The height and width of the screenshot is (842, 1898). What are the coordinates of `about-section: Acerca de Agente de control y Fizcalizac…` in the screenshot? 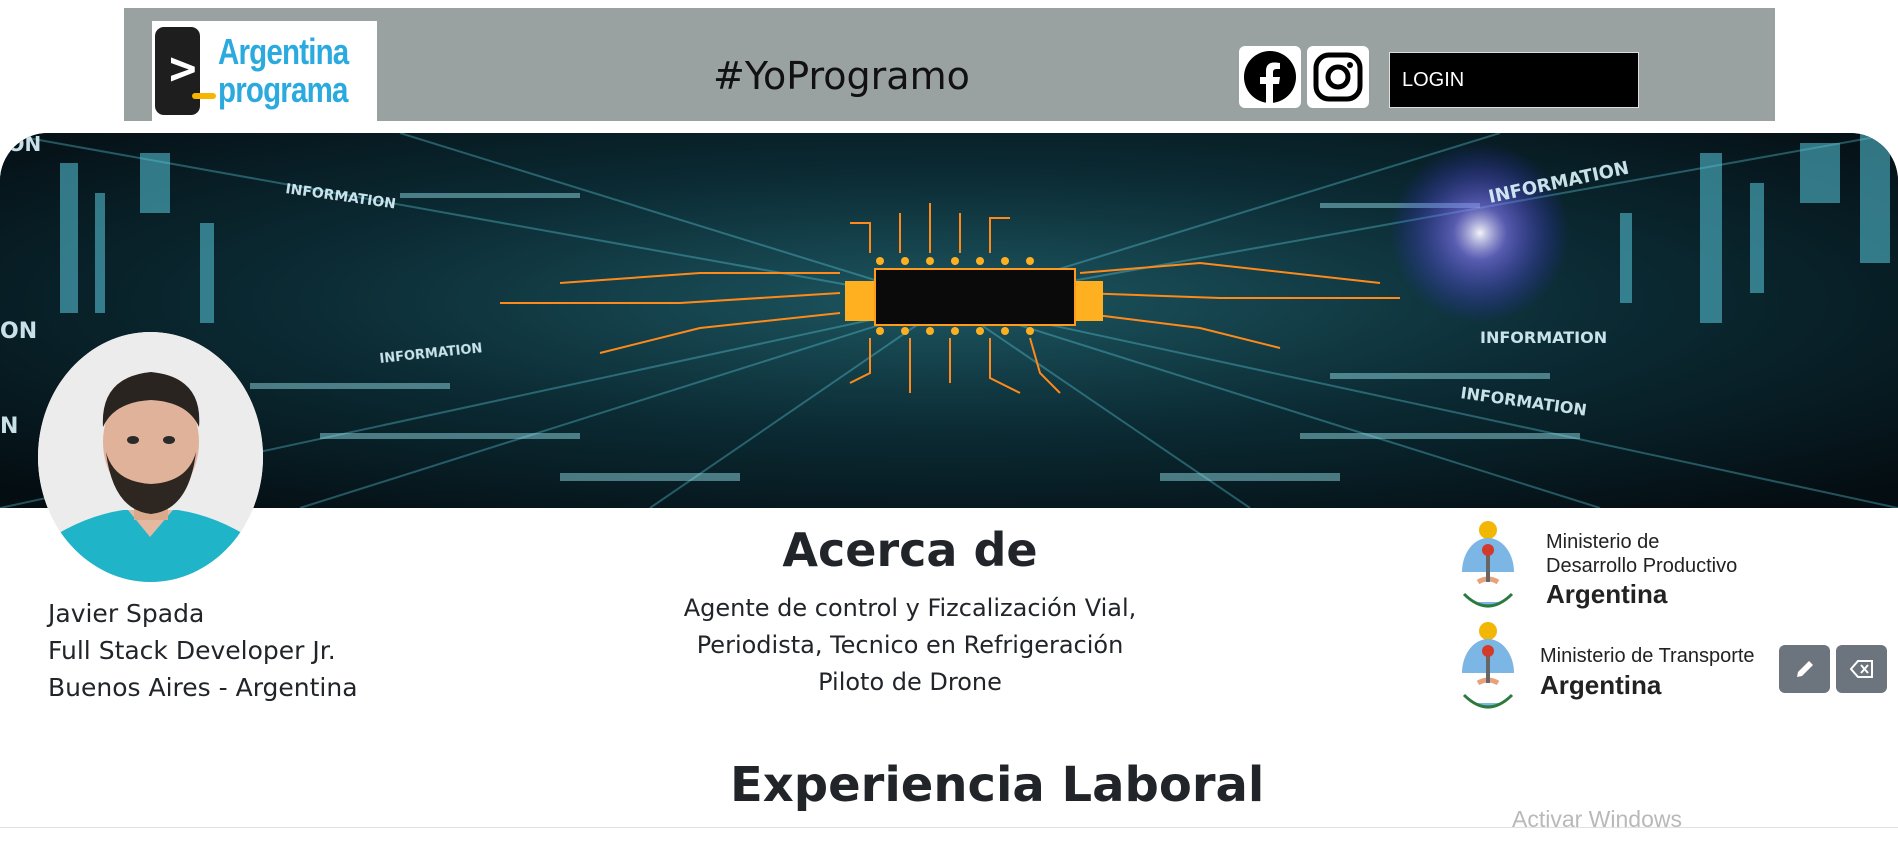 It's located at (910, 610).